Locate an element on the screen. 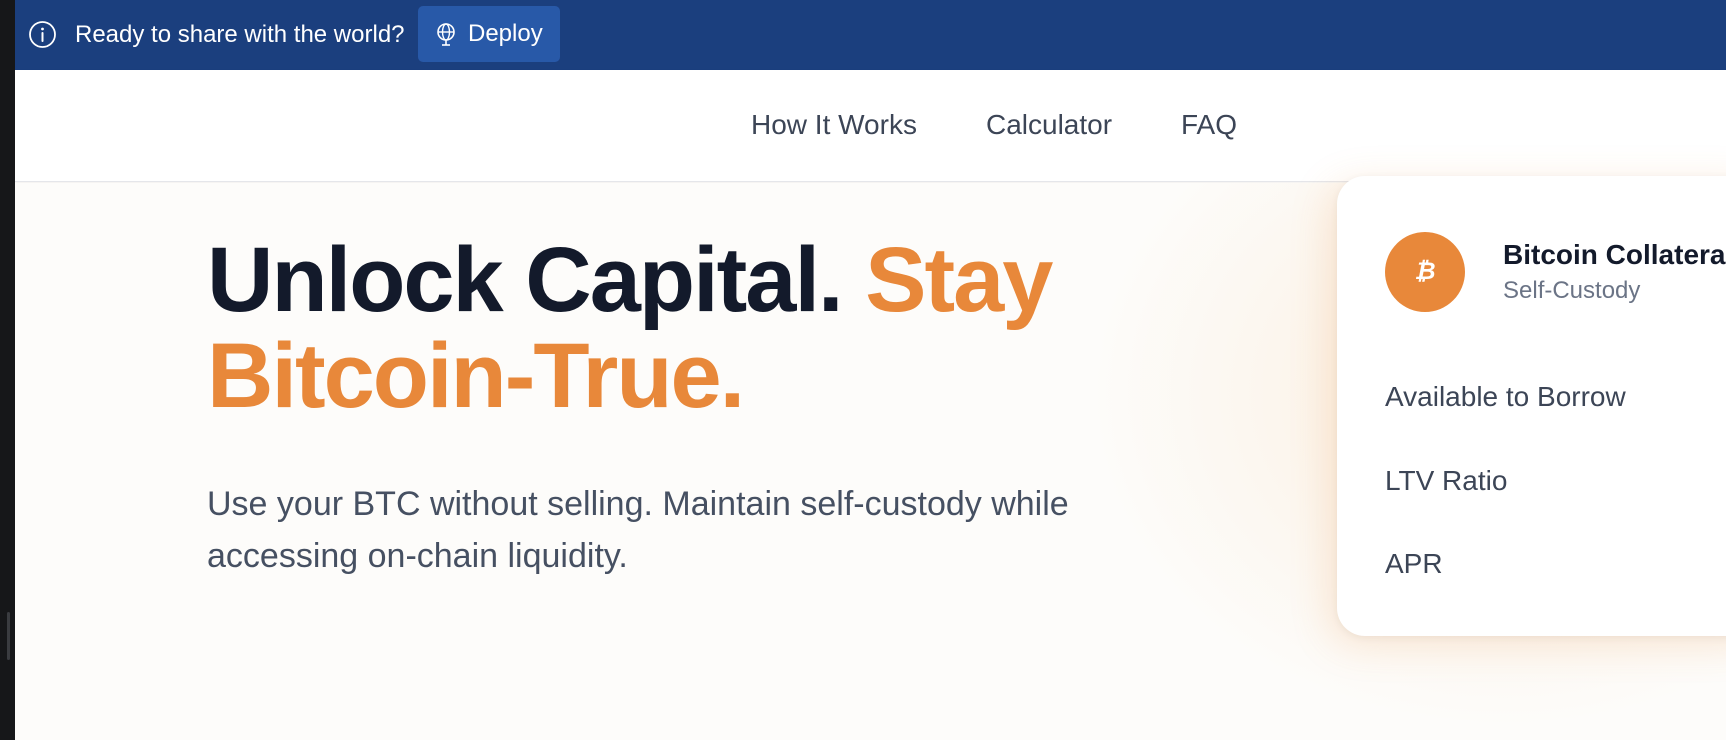 Image resolution: width=1726 pixels, height=740 pixels. deploy-button-label: Deploy is located at coordinates (505, 33).